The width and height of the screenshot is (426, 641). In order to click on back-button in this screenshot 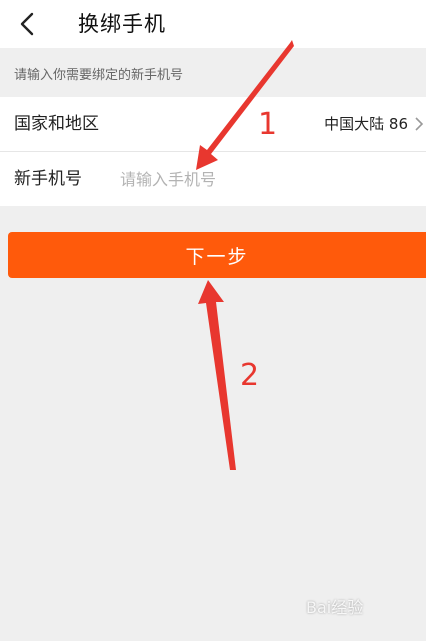, I will do `click(28, 24)`.